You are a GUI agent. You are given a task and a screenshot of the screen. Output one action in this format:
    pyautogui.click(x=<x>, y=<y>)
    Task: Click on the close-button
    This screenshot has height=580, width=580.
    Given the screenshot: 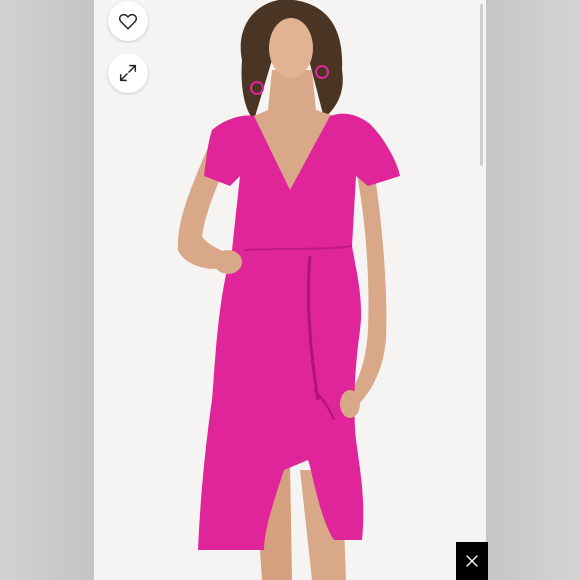 What is the action you would take?
    pyautogui.click(x=472, y=561)
    